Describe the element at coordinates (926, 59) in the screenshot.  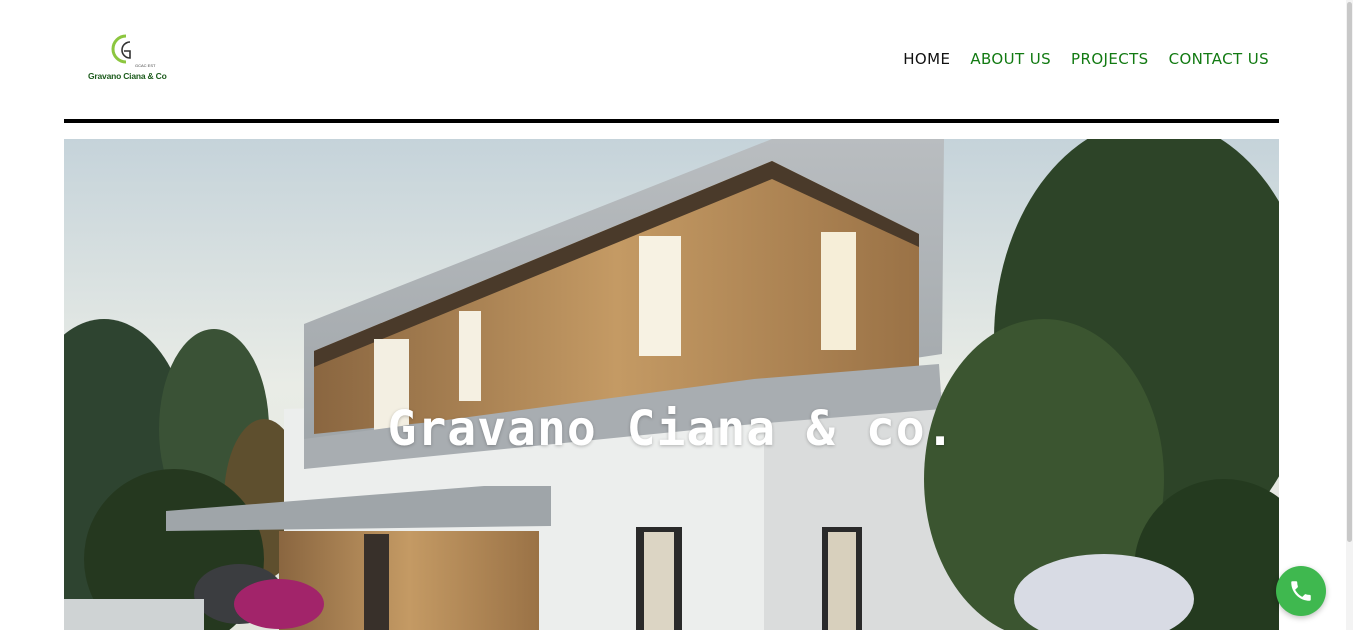
I see `nav-home: HOME` at that location.